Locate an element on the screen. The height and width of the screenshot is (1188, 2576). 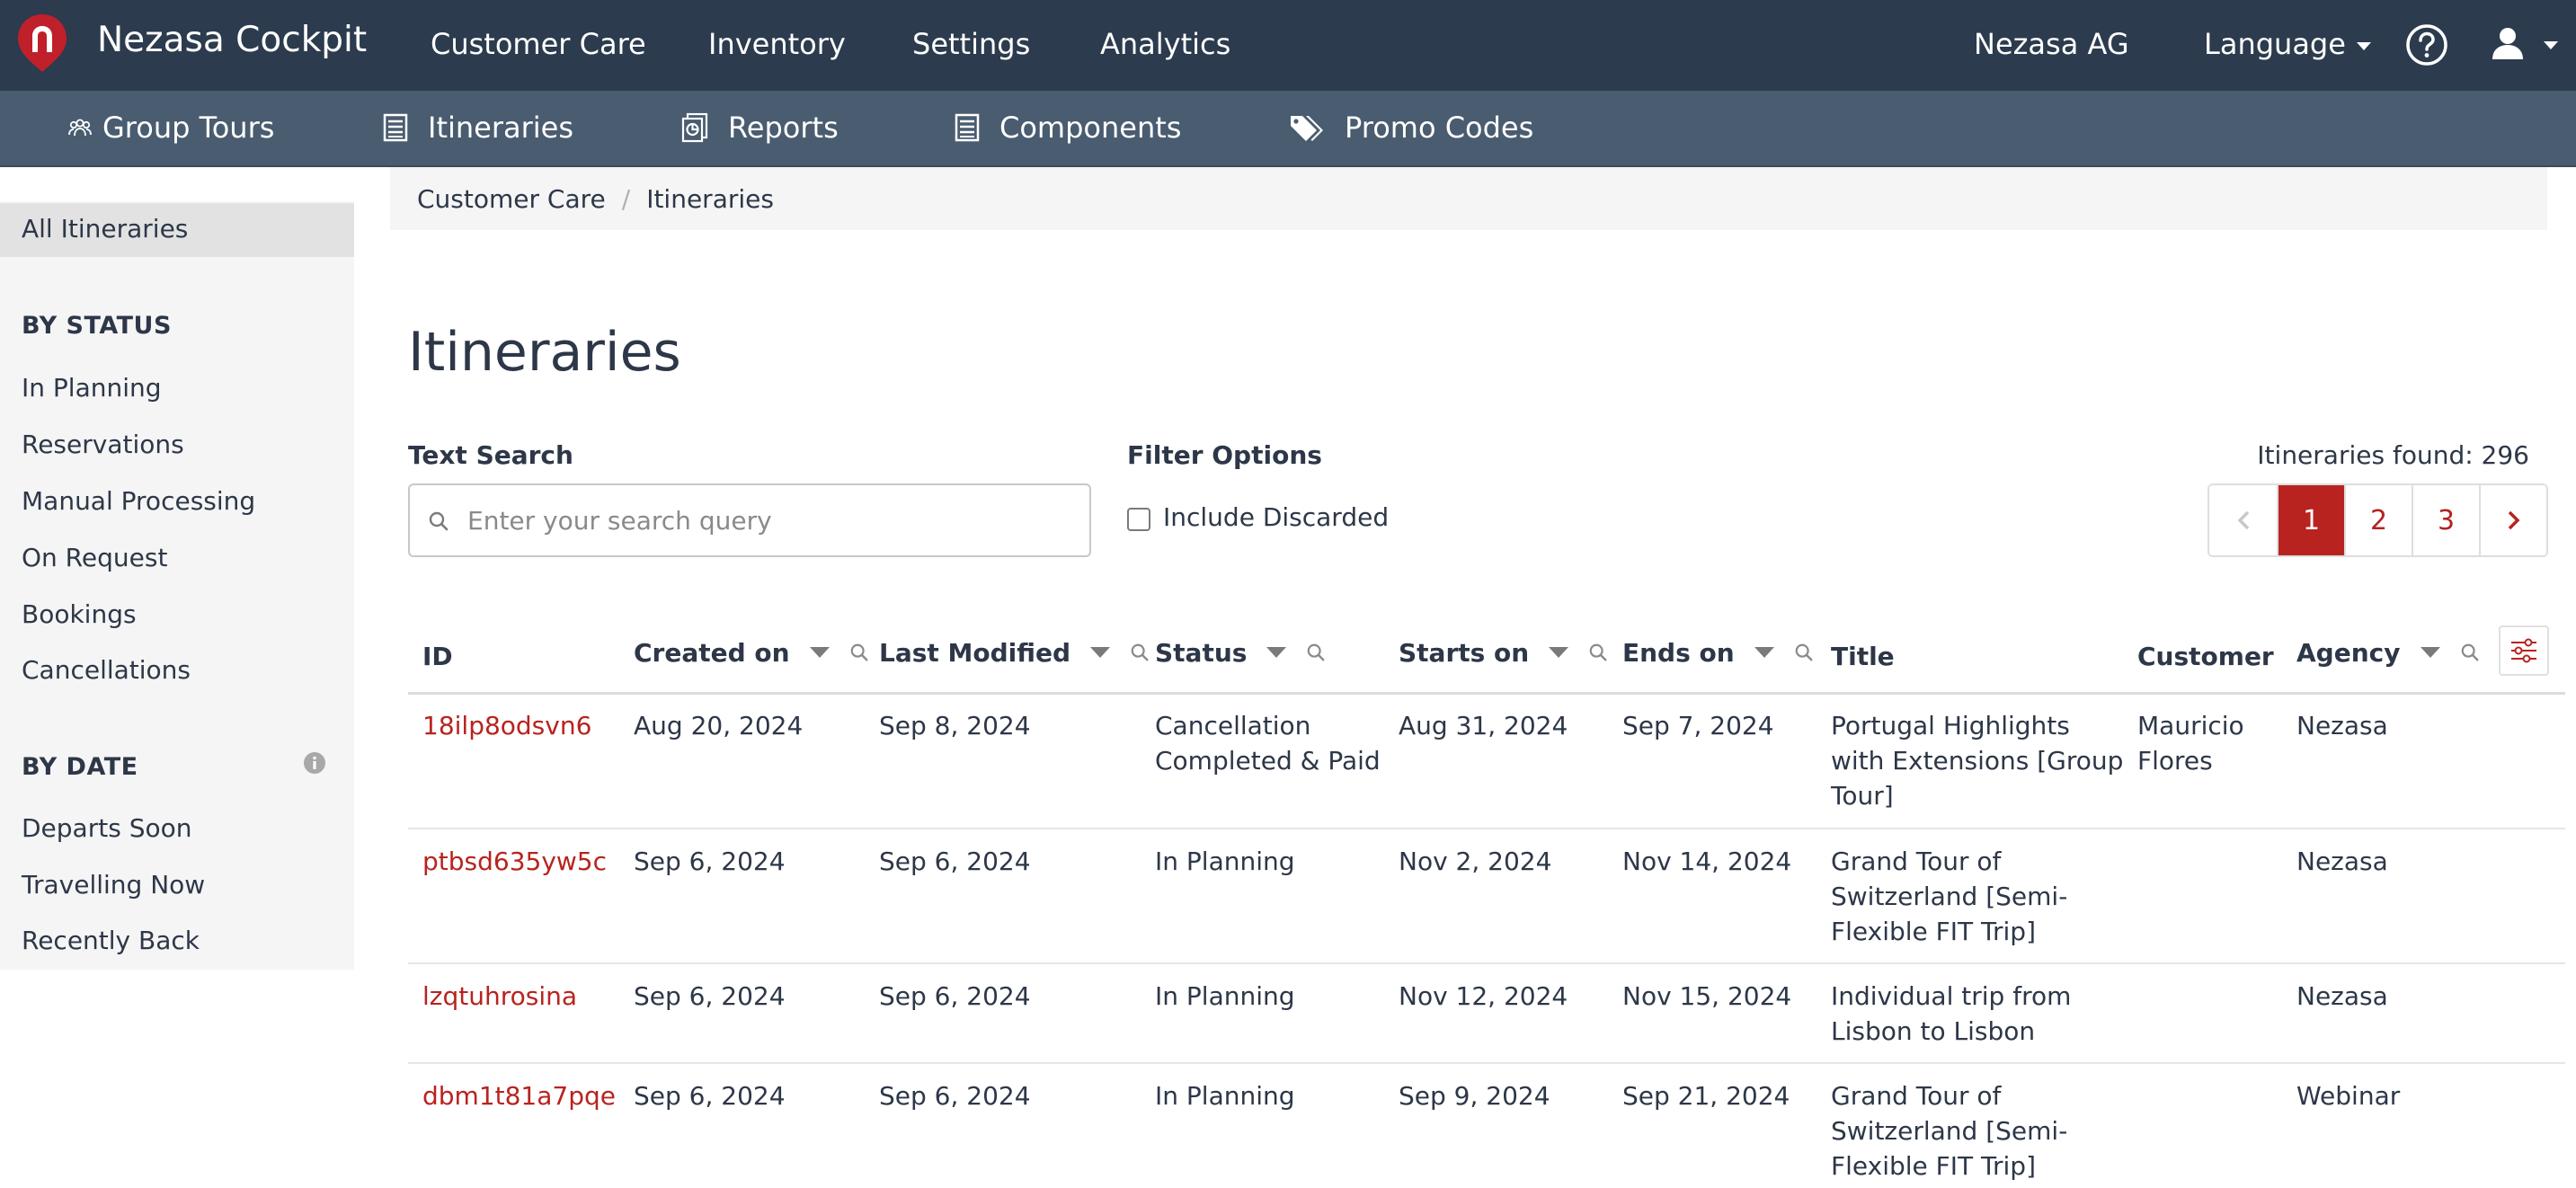
breadcrumb: Customer Care / Itineraries is located at coordinates (1468, 199).